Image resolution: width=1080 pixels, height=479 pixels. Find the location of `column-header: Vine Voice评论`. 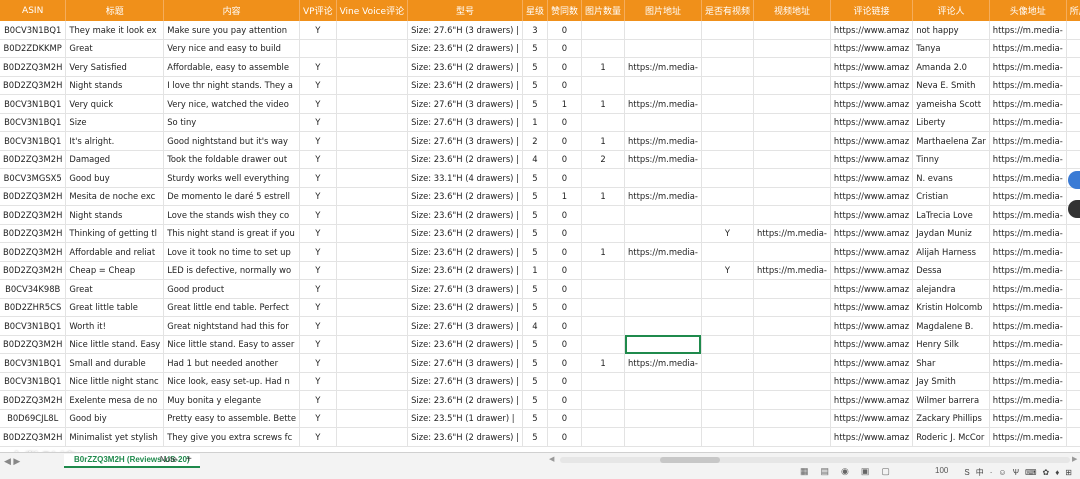

column-header: Vine Voice评论 is located at coordinates (372, 10).